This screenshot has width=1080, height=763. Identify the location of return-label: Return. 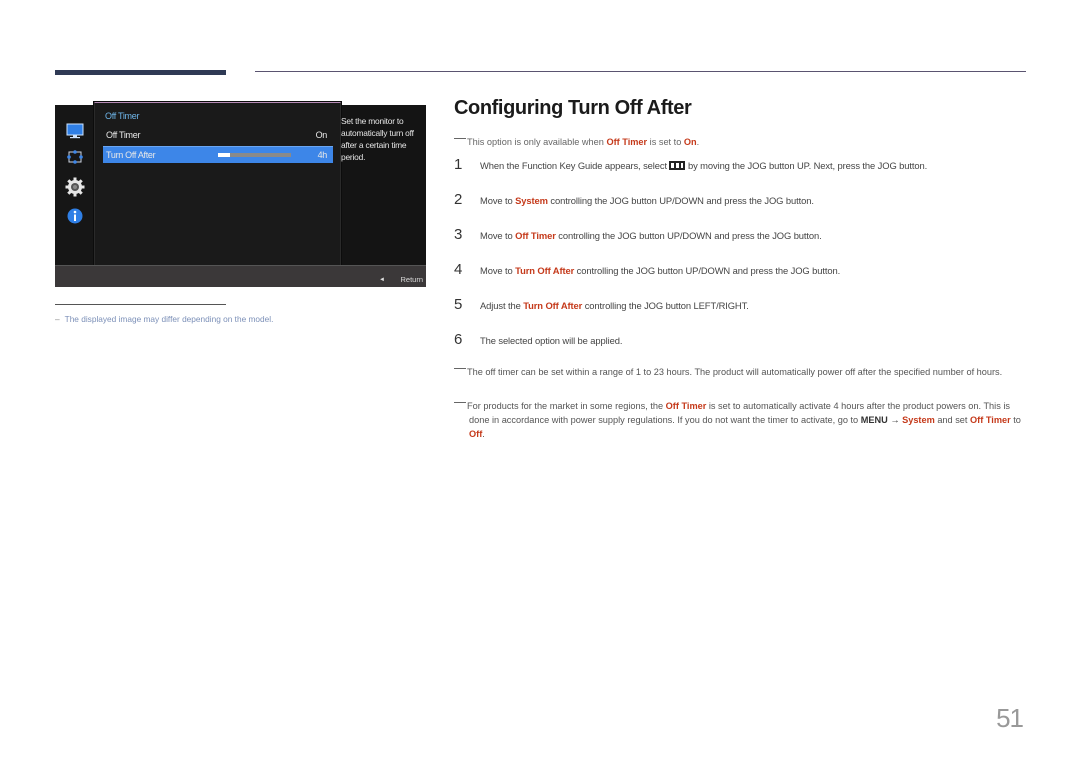
(411, 279).